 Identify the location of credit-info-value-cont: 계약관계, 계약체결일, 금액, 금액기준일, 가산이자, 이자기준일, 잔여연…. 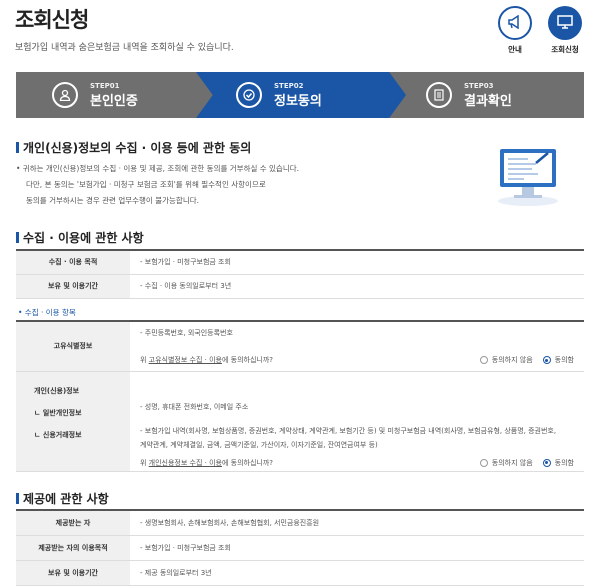
(259, 444).